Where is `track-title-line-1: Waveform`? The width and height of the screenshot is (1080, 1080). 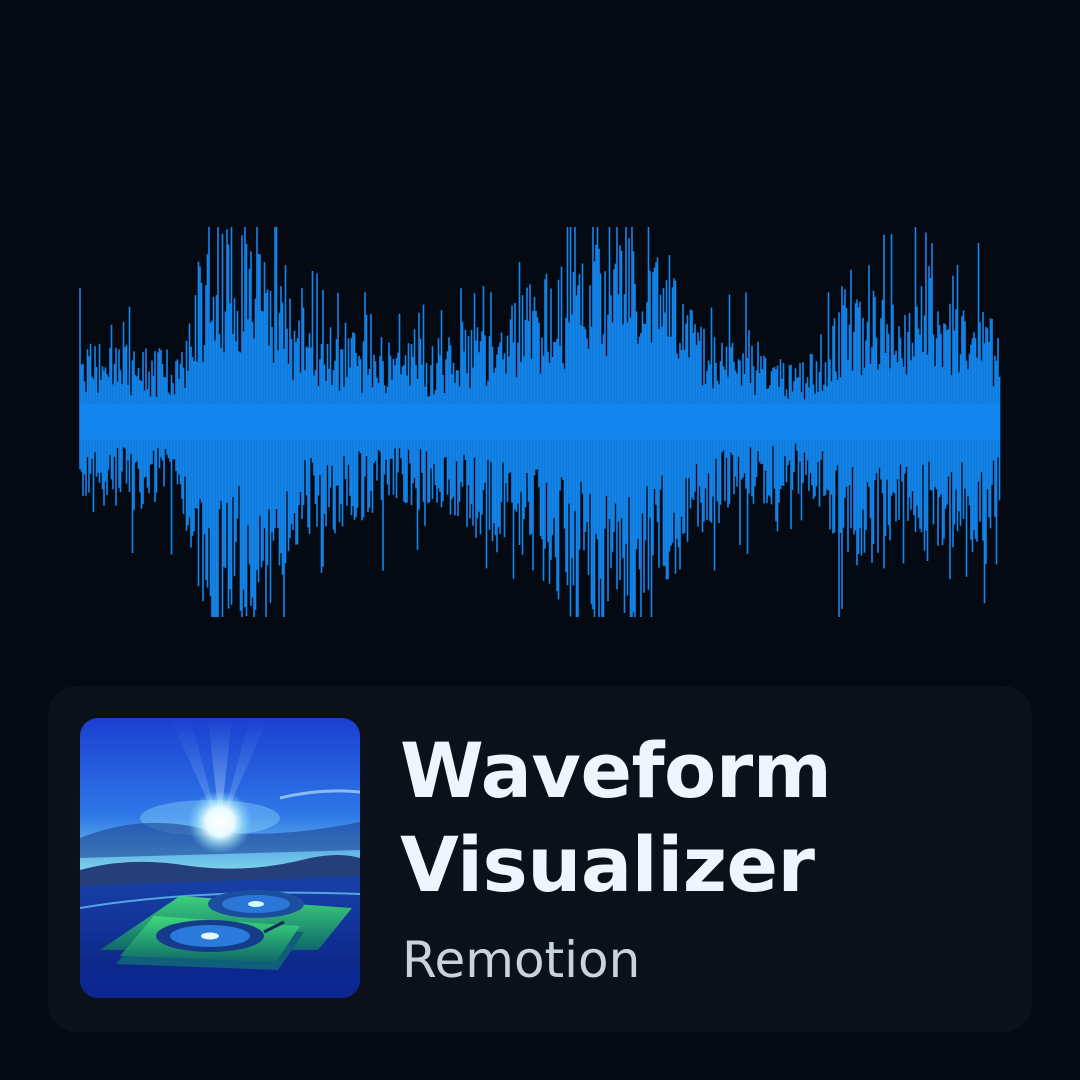
track-title-line-1: Waveform is located at coordinates (616, 770).